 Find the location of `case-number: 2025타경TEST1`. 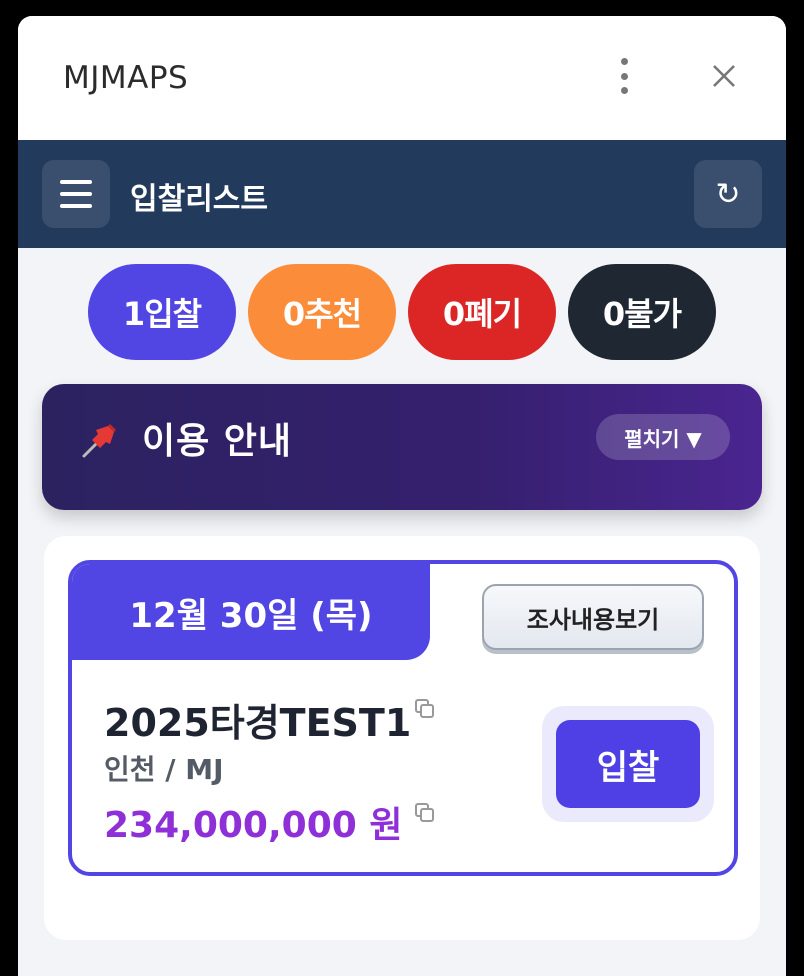

case-number: 2025타경TEST1 is located at coordinates (258, 723).